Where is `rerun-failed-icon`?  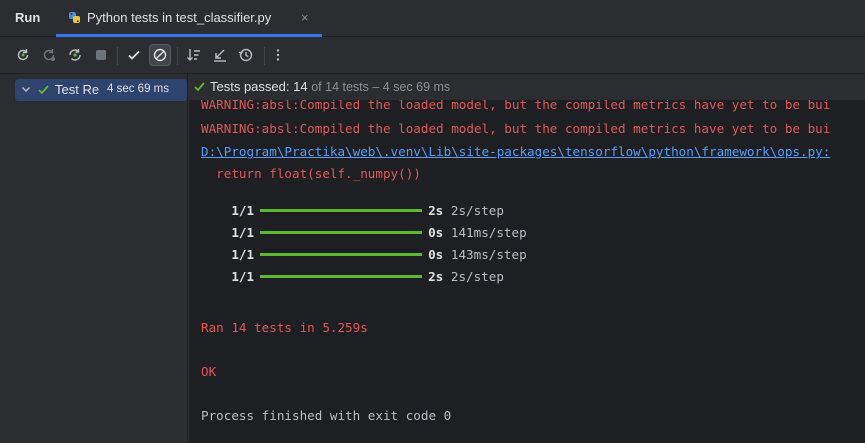 rerun-failed-icon is located at coordinates (49, 55).